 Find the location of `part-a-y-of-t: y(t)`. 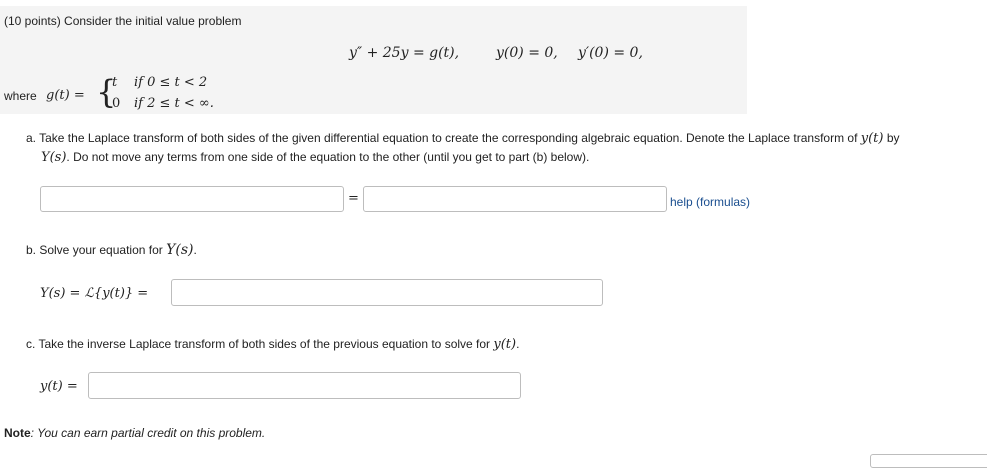

part-a-y-of-t: y(t) is located at coordinates (872, 138).